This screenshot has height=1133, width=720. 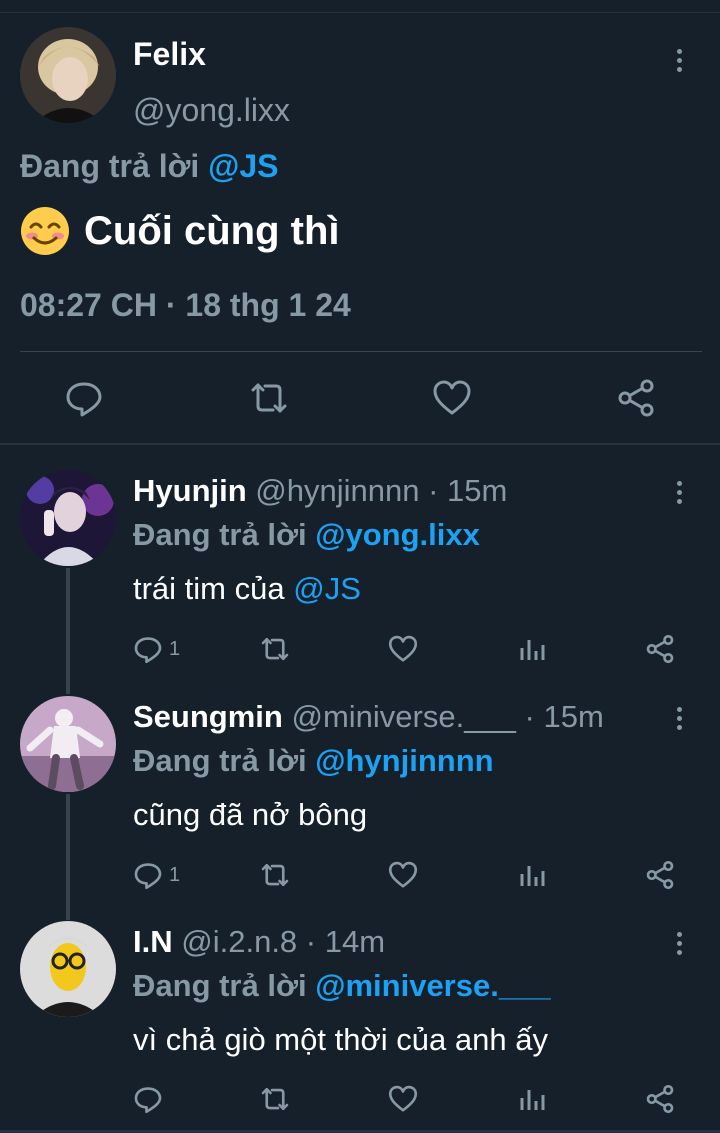 What do you see at coordinates (208, 716) in the screenshot?
I see `author-name: Seungmin` at bounding box center [208, 716].